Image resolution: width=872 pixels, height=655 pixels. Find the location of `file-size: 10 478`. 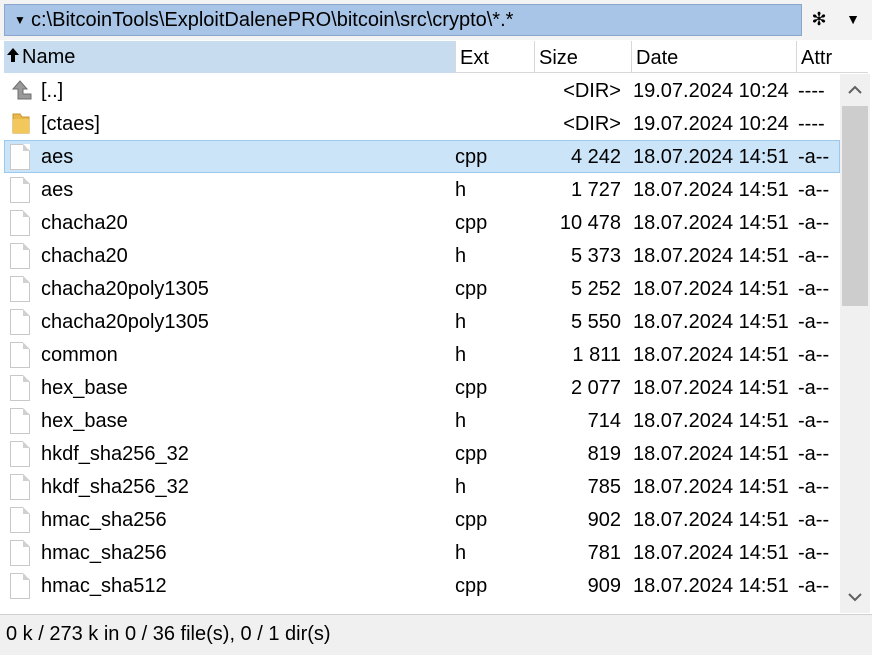

file-size: 10 478 is located at coordinates (590, 223).